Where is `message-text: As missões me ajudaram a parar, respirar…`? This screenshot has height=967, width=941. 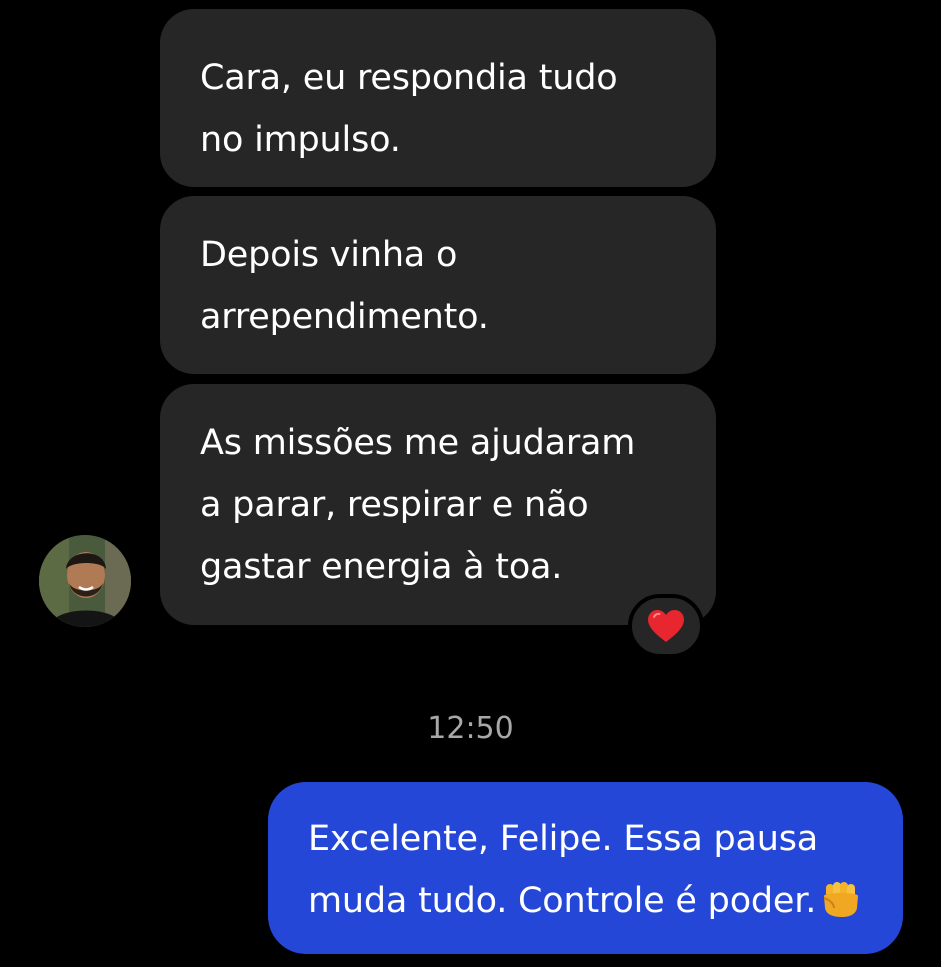 message-text: As missões me ajudaram a parar, respirar… is located at coordinates (418, 505).